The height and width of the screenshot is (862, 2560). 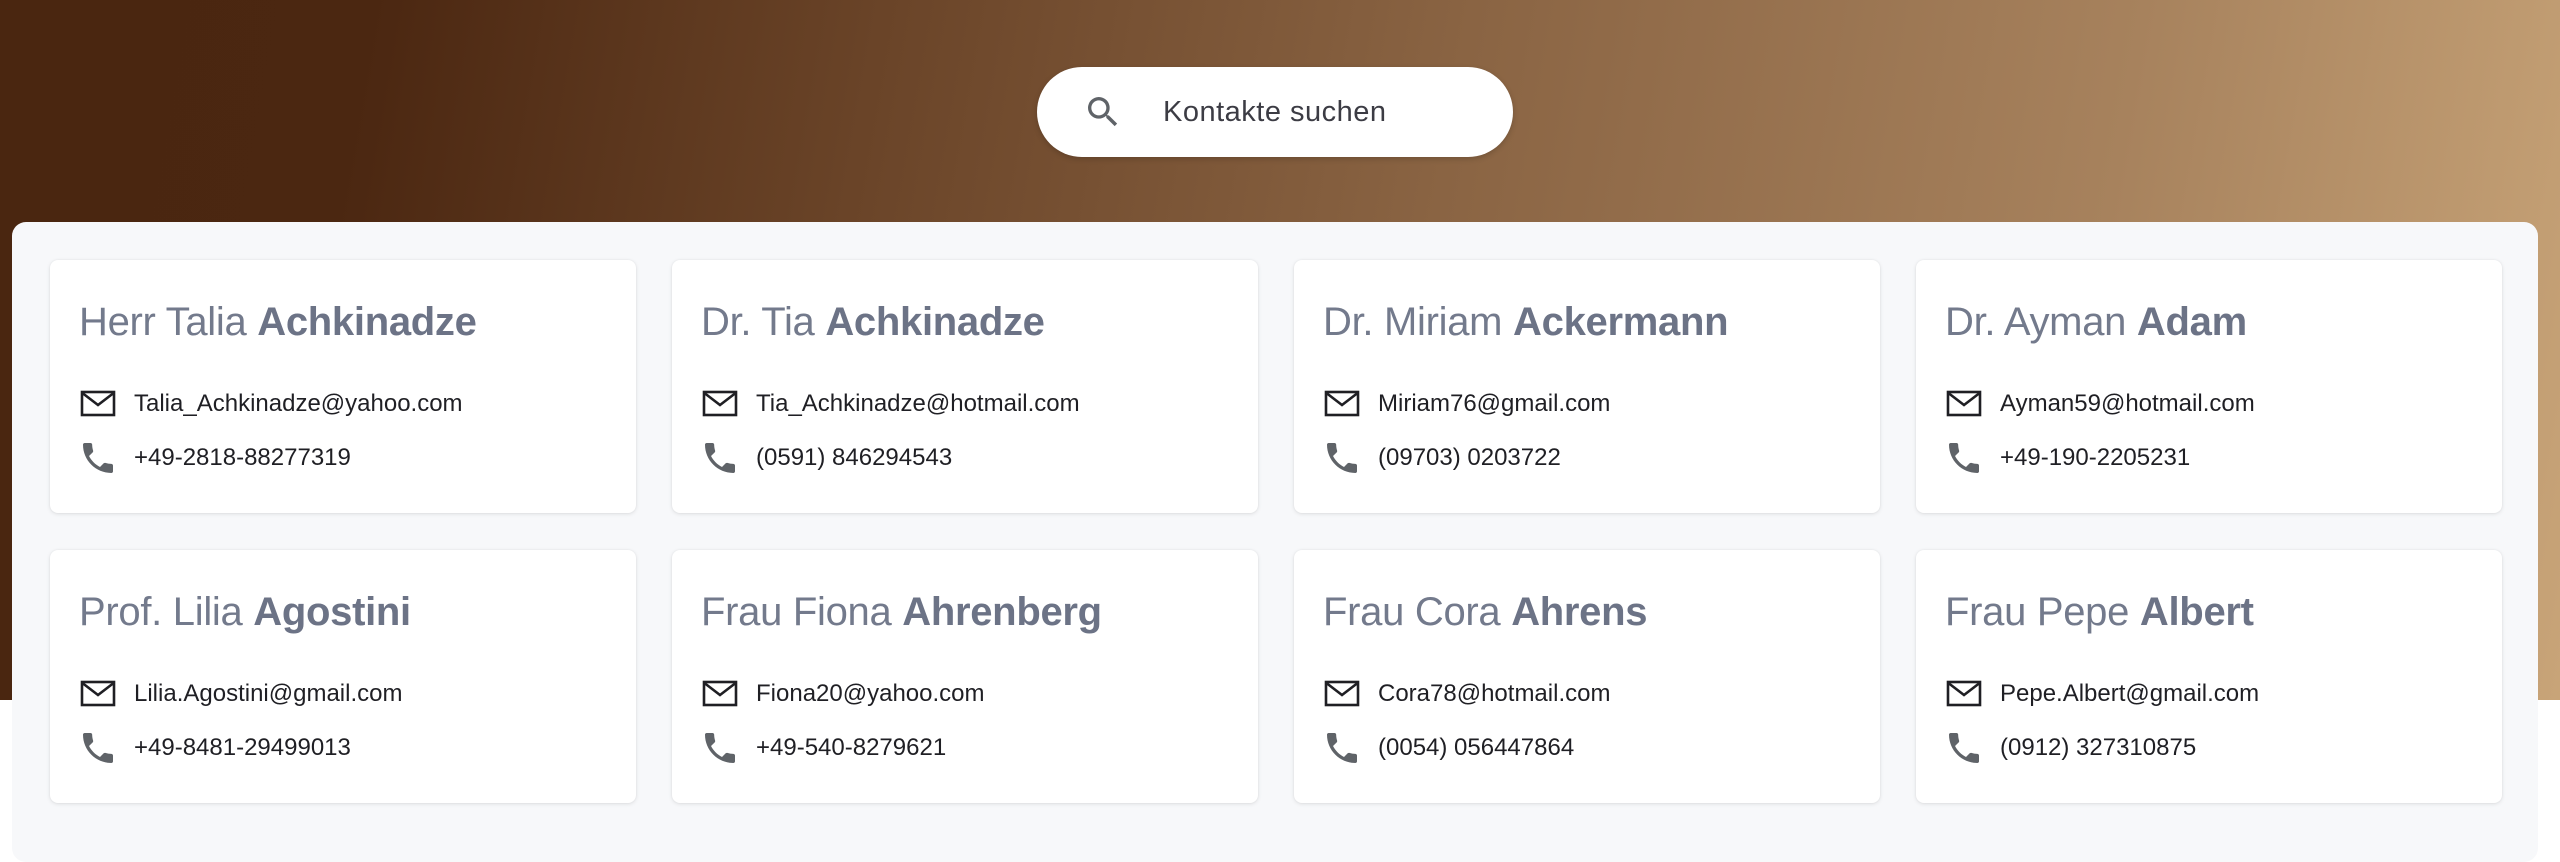 I want to click on contact-email: Miriam76@gmail.com, so click(x=1494, y=404).